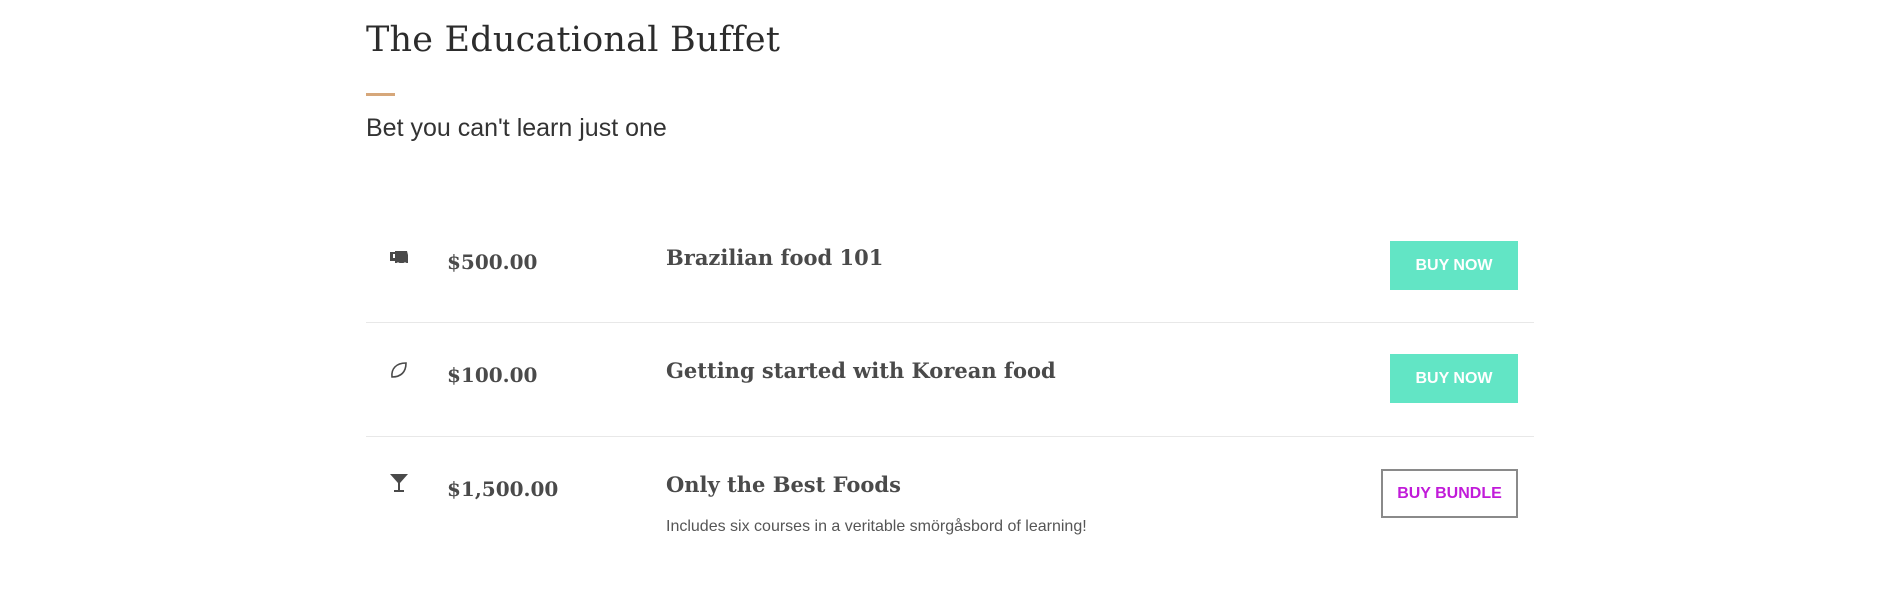 This screenshot has height=614, width=1903. I want to click on title-accent-divider, so click(380, 94).